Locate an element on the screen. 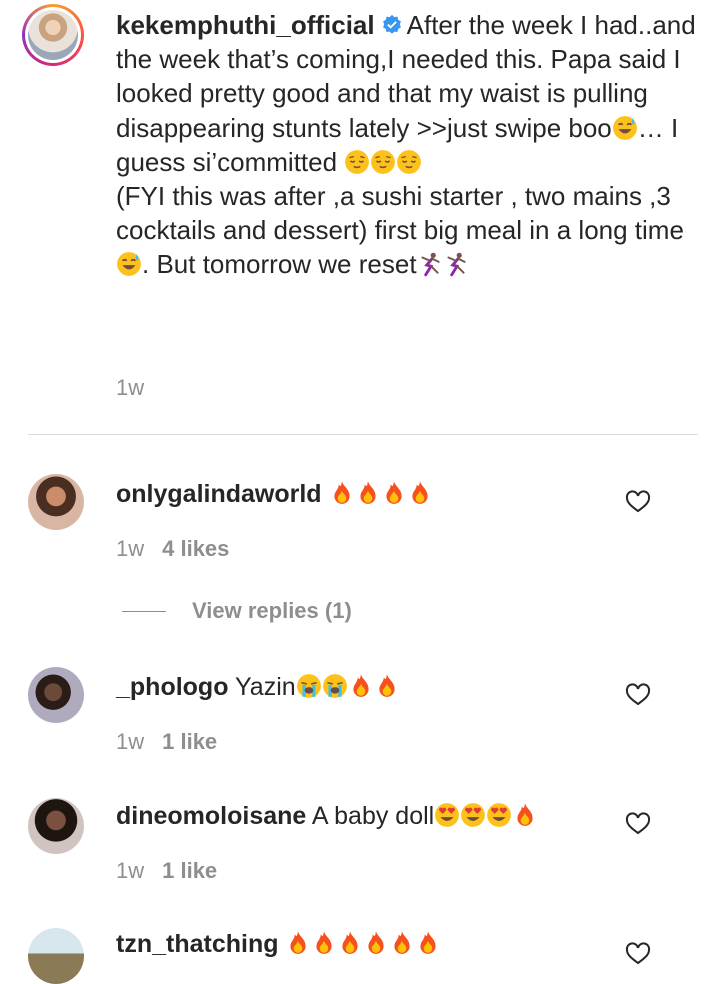  comment-text: tzn_thatching is located at coordinates (278, 944).